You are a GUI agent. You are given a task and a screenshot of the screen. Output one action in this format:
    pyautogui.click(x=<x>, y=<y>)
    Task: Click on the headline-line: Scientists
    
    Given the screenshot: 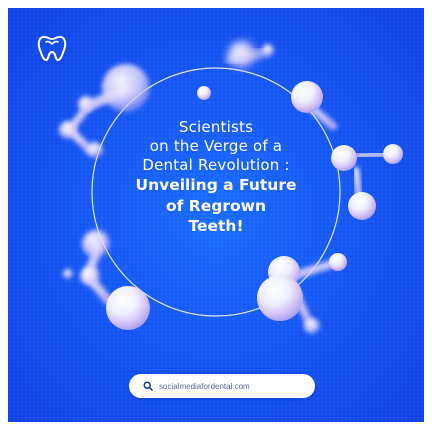 What is the action you would take?
    pyautogui.click(x=216, y=127)
    